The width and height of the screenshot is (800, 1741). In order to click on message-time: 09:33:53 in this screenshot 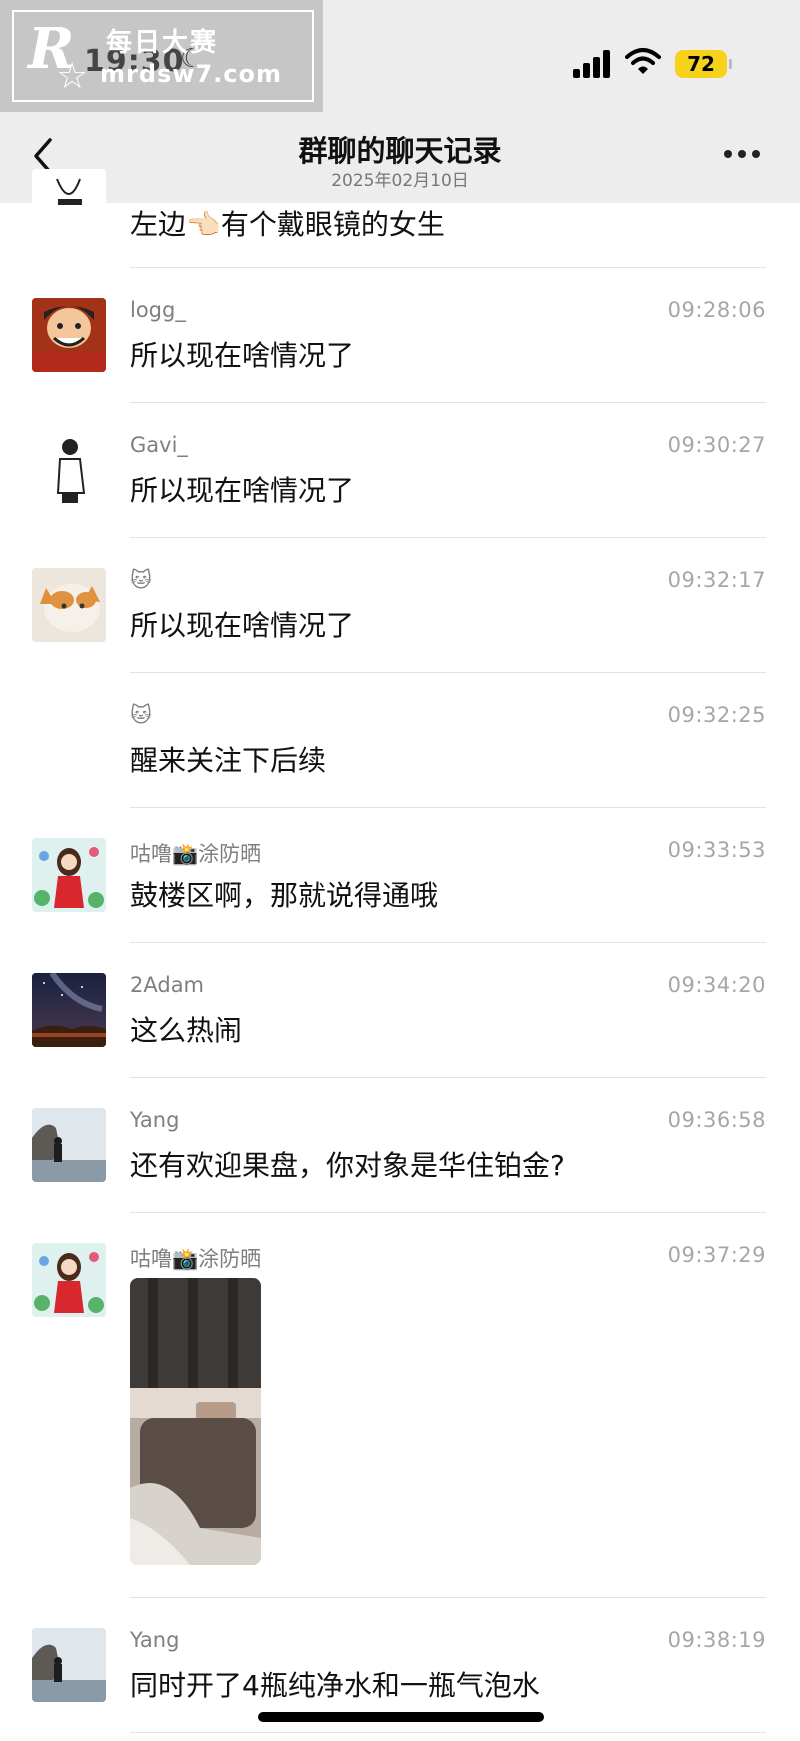, I will do `click(716, 850)`.